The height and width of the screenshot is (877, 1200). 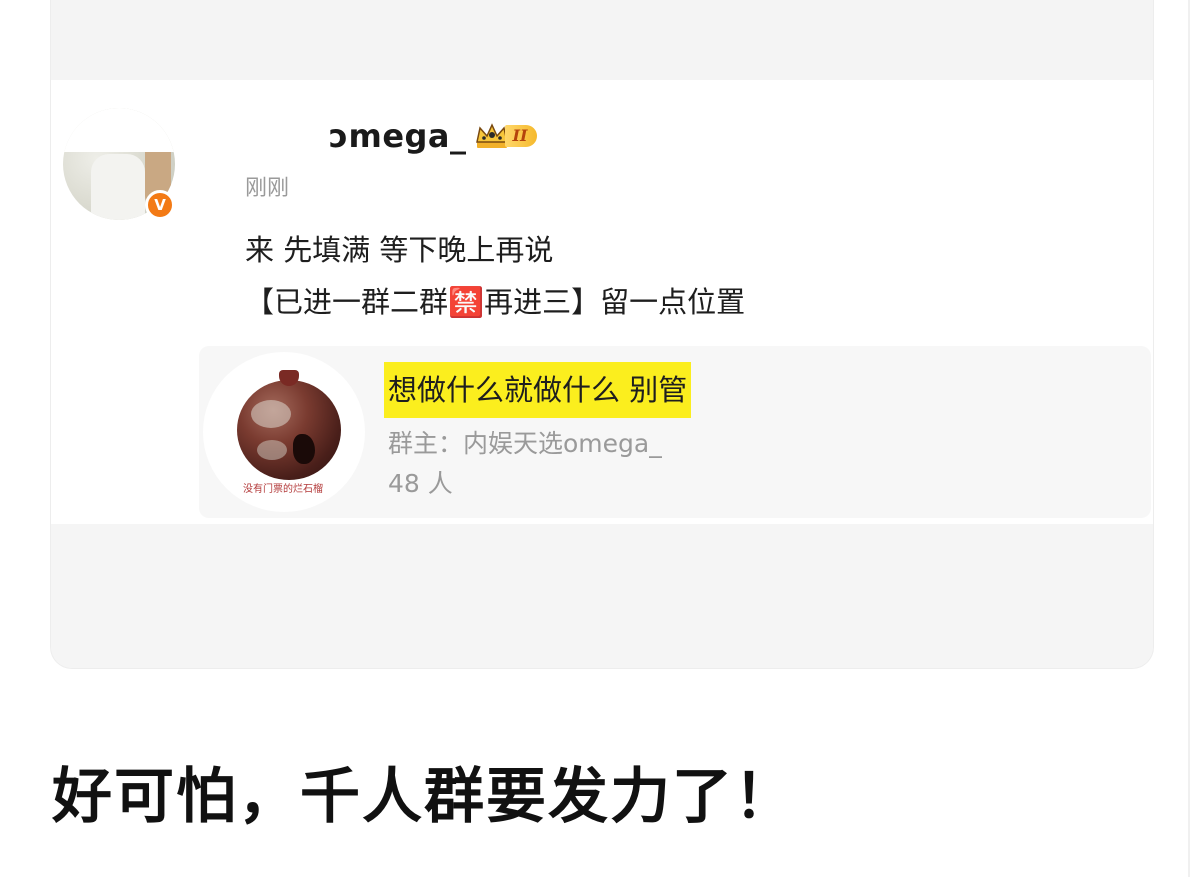 What do you see at coordinates (424, 797) in the screenshot?
I see `bottom-caption: 好可怕，千人群要发力了！` at bounding box center [424, 797].